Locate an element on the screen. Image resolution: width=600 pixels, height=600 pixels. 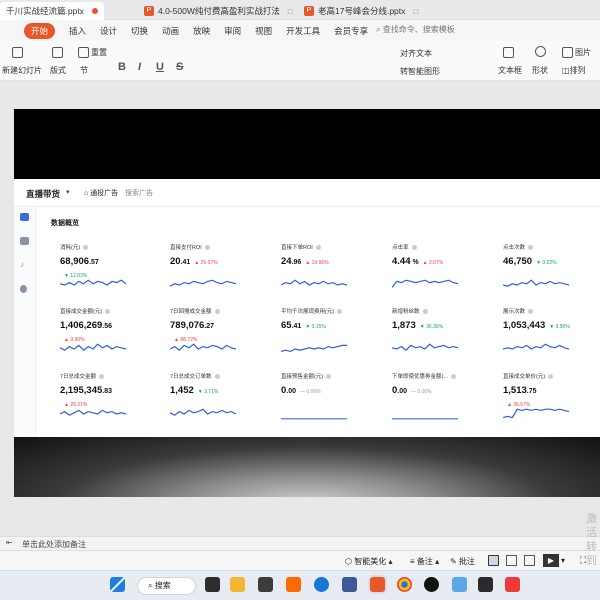
play-menu-icon: ▾ is located at coordinates (563, 560).